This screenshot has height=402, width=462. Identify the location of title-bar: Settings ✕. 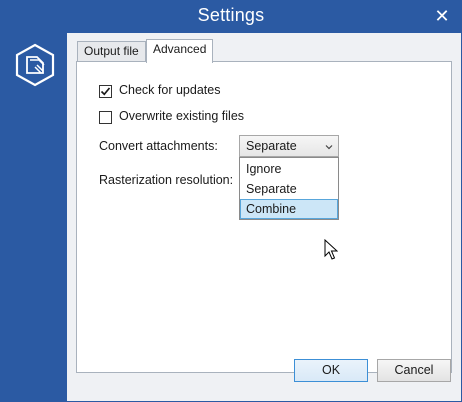
(231, 17).